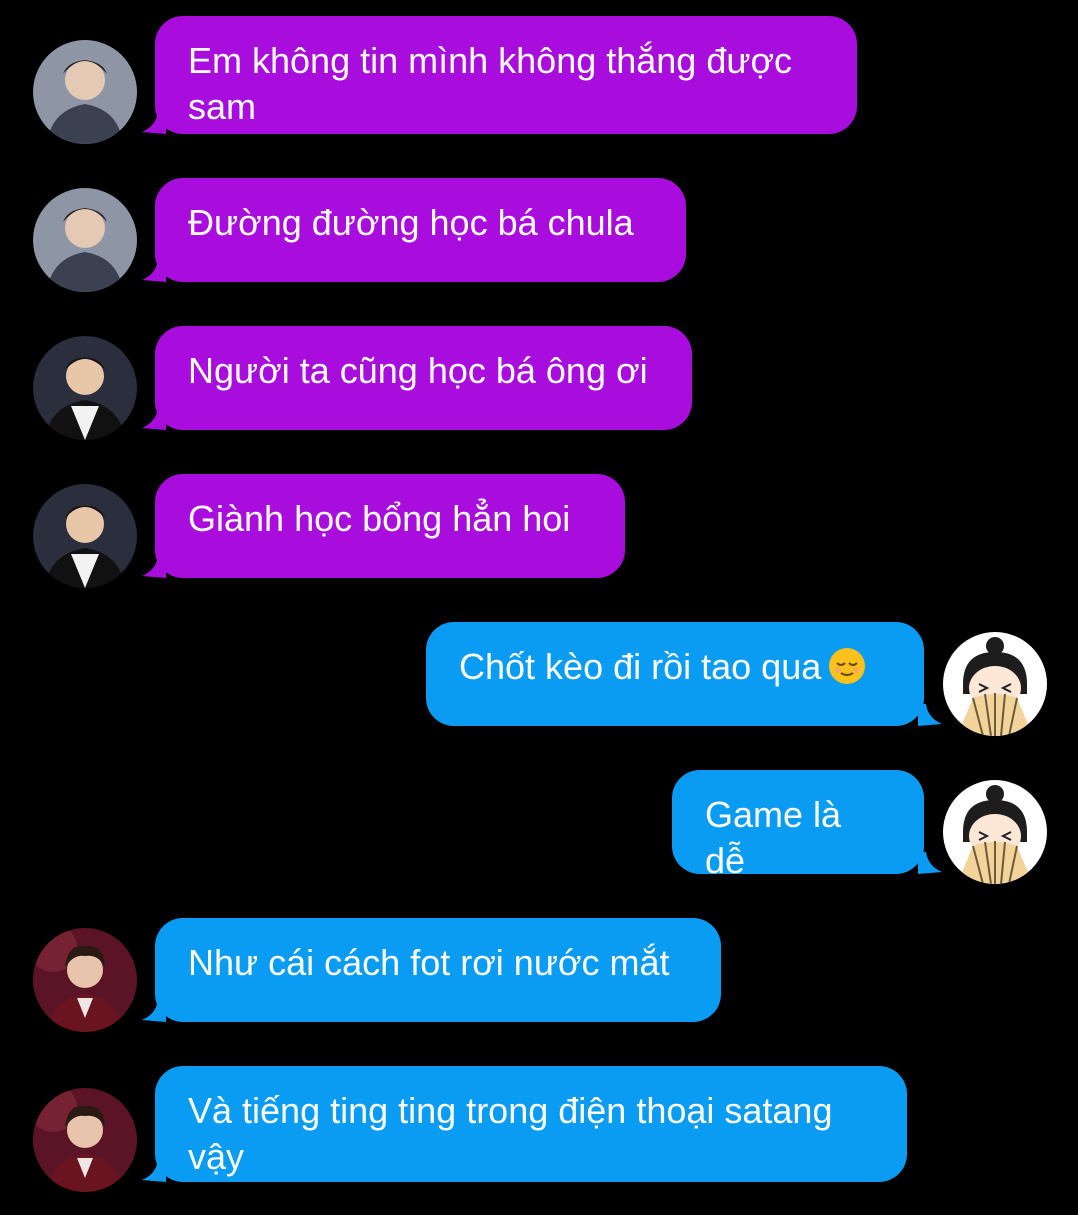  I want to click on message-row: Em không tin mình không thắng được sam, so click(539, 75).